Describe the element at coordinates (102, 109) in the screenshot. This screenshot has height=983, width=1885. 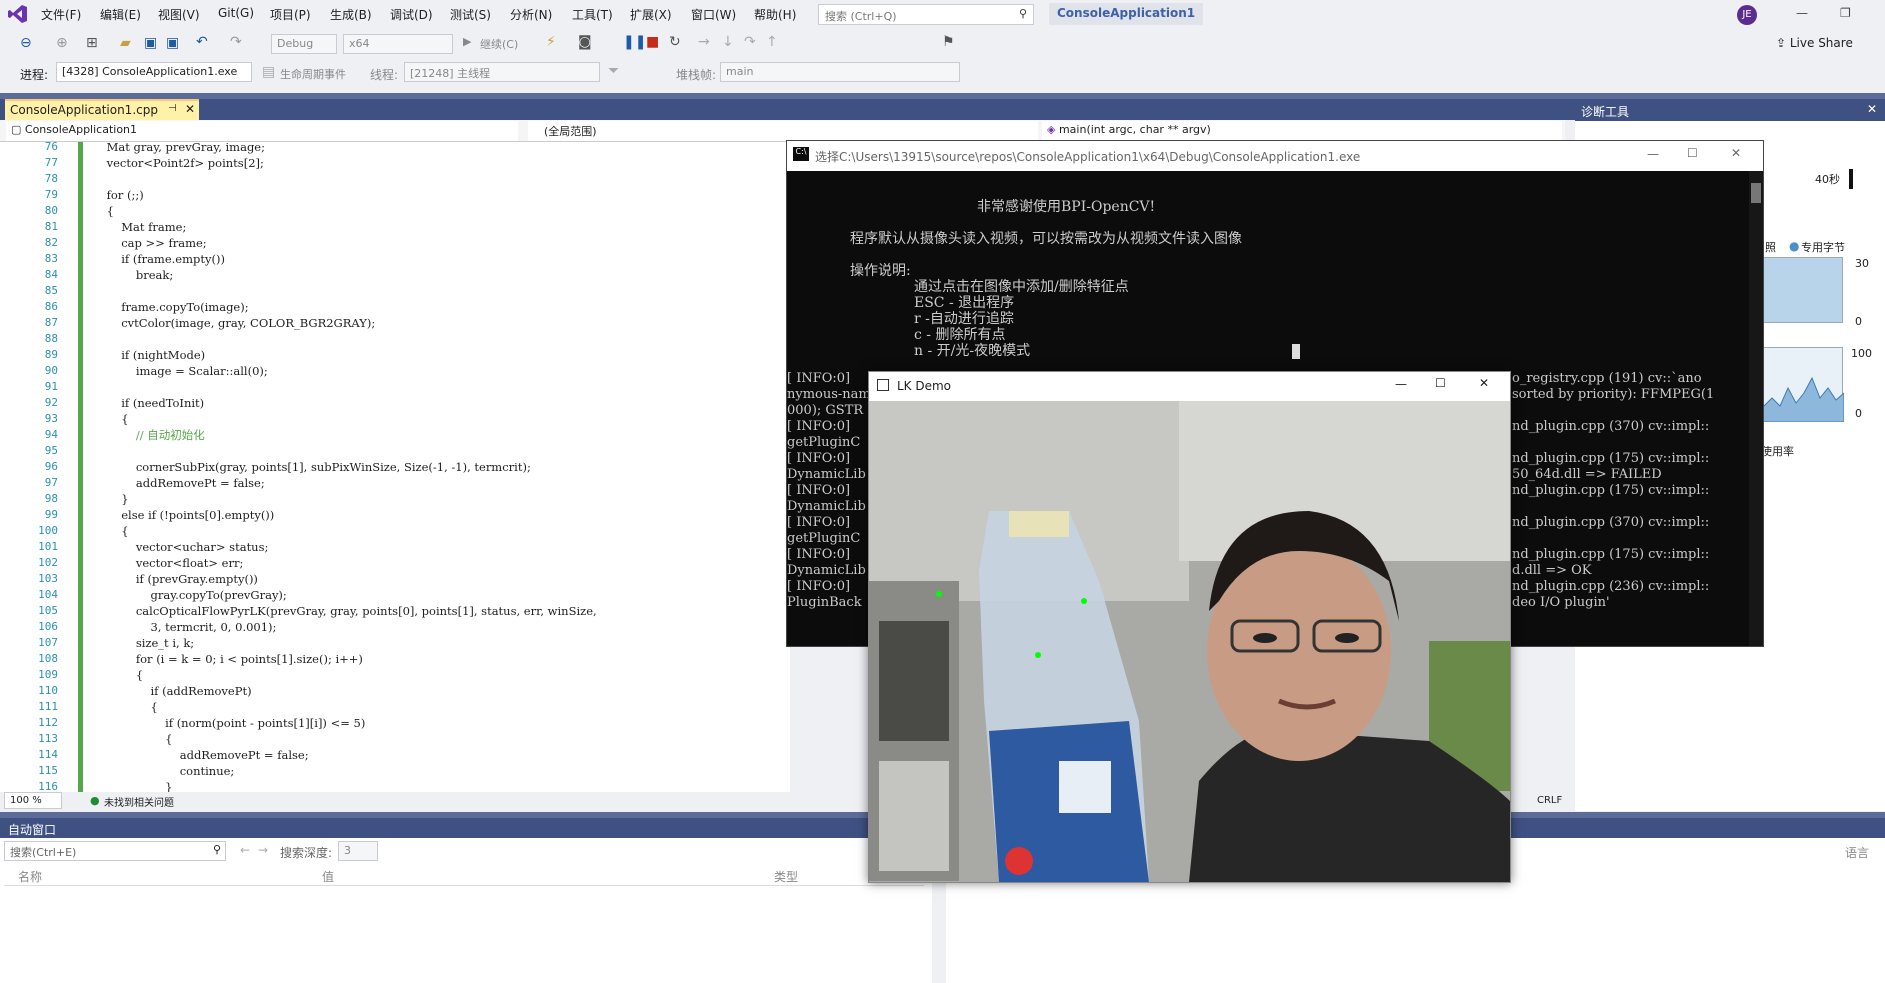
I see `tab-consoleapplication1-cpp: ConsoleApplication1.cpp ⊣ ✕` at that location.